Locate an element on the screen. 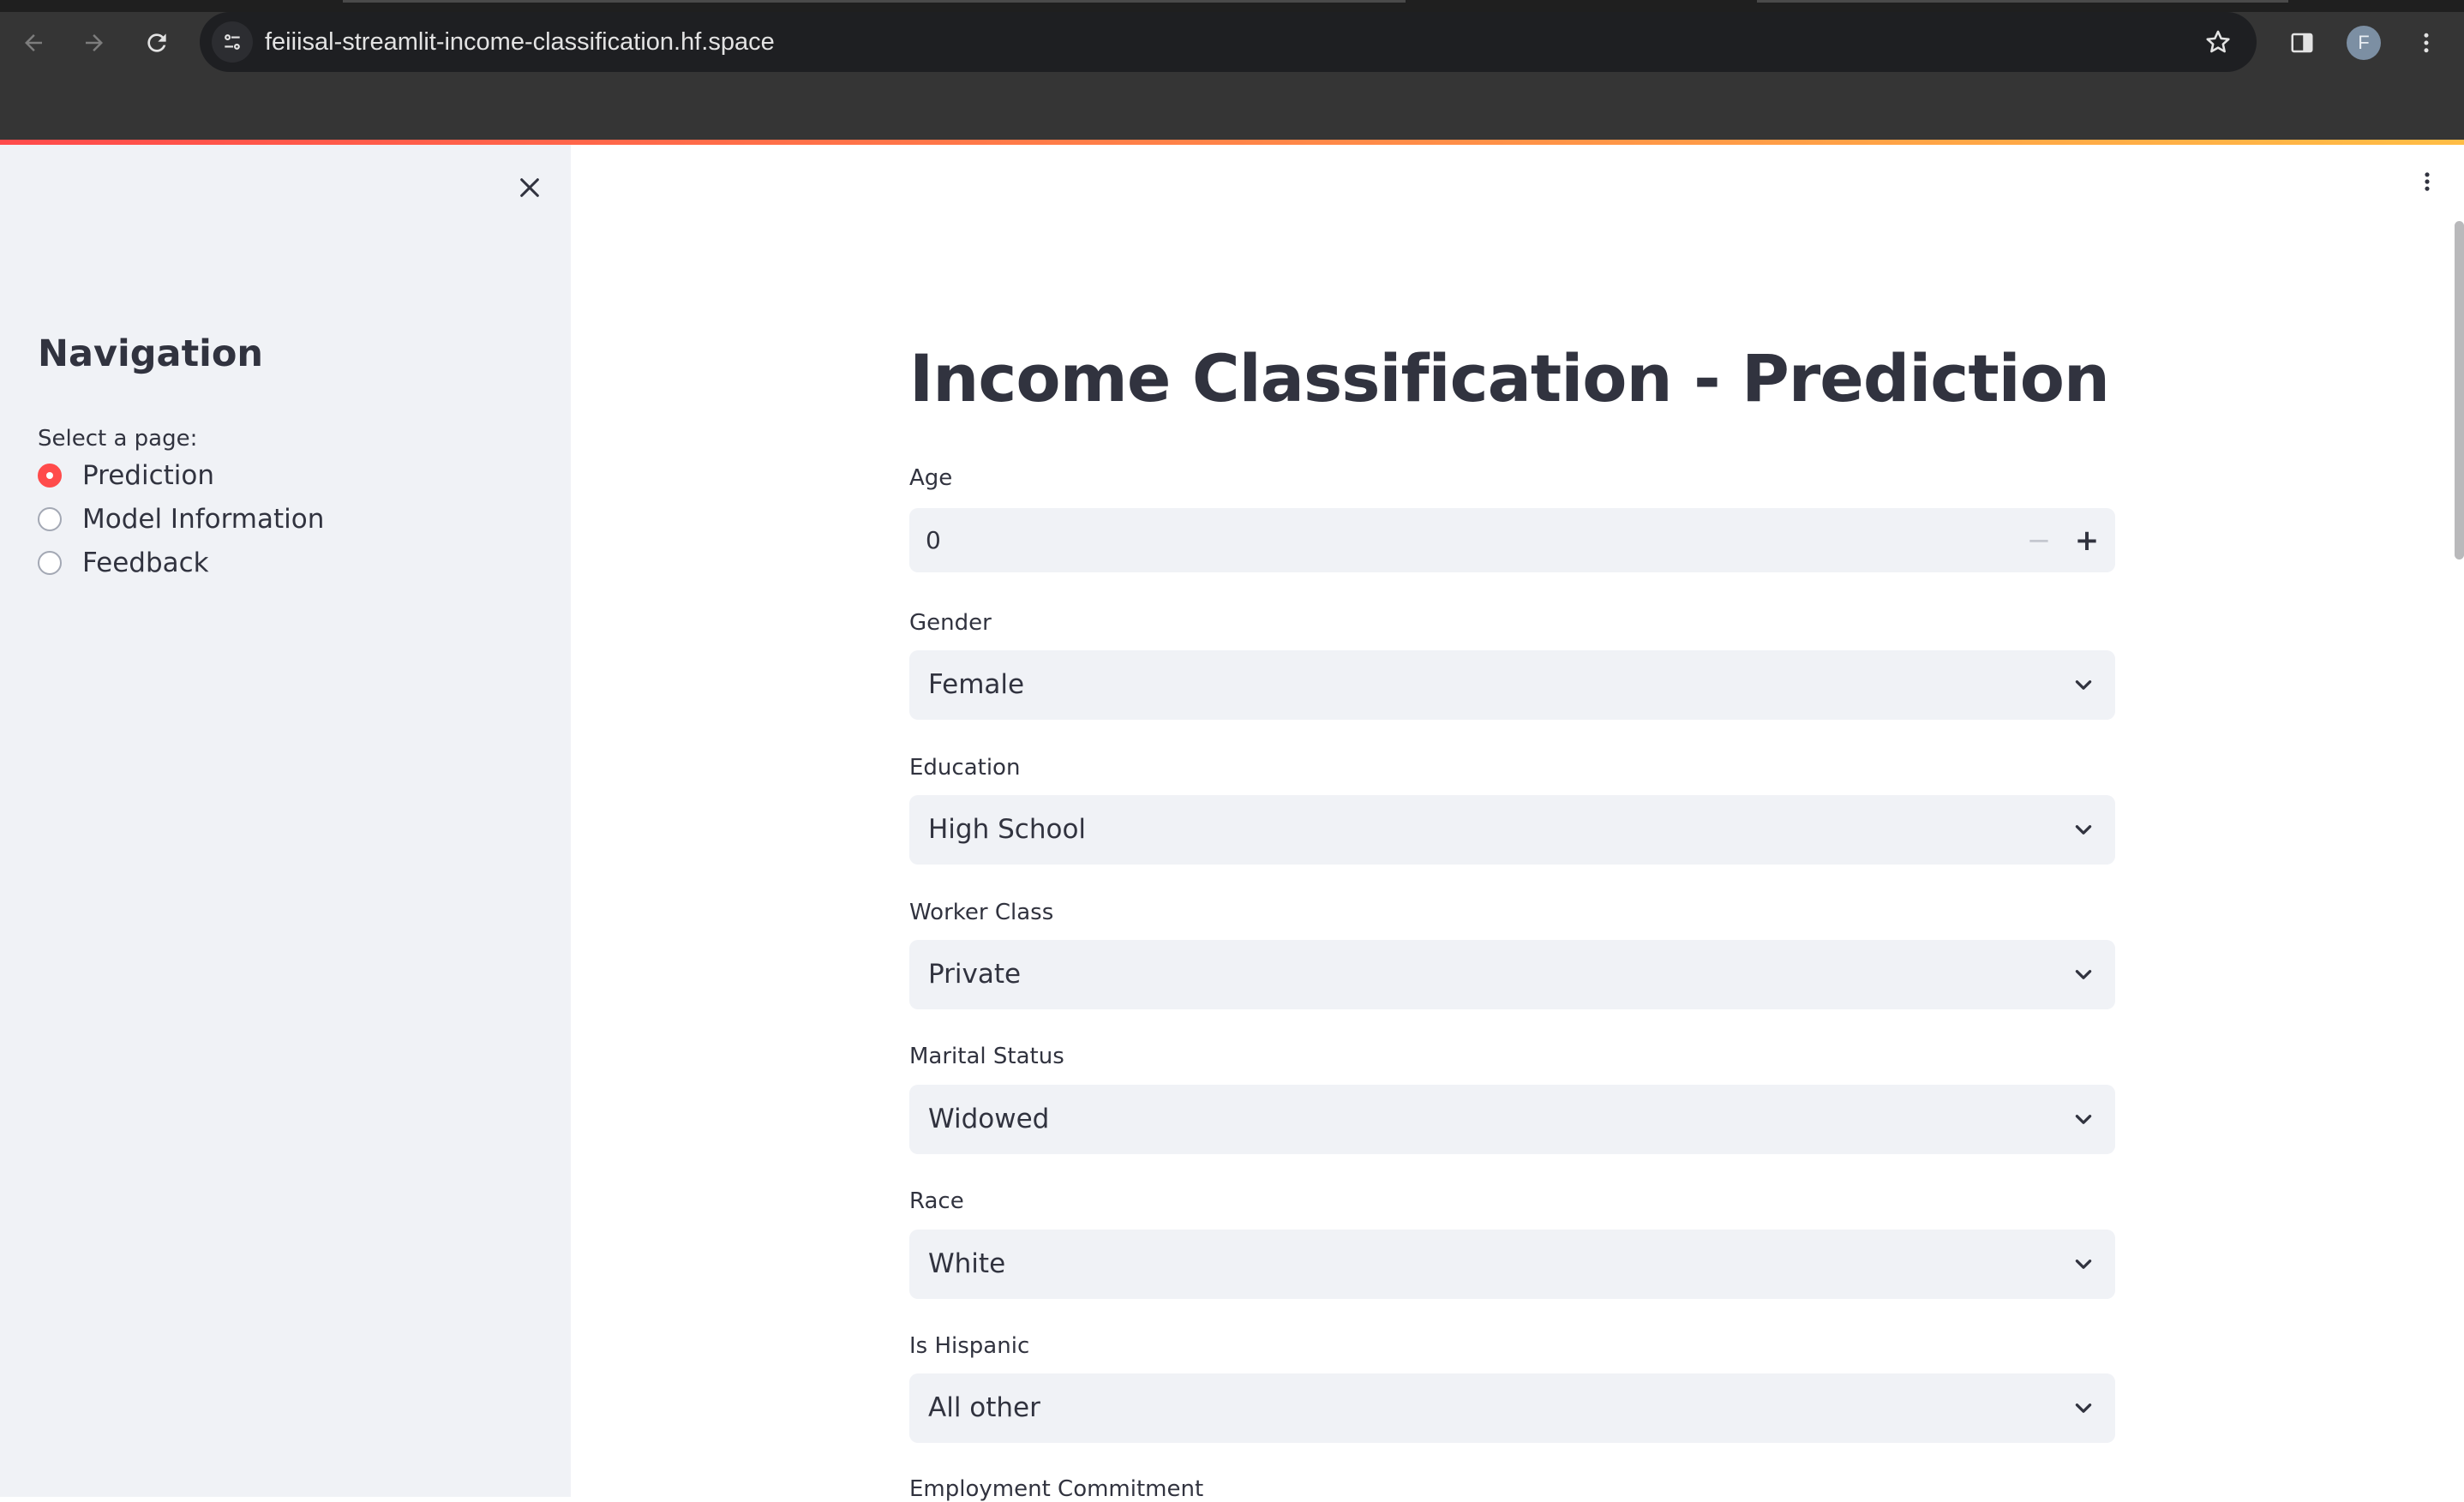  back-button is located at coordinates (33, 43).